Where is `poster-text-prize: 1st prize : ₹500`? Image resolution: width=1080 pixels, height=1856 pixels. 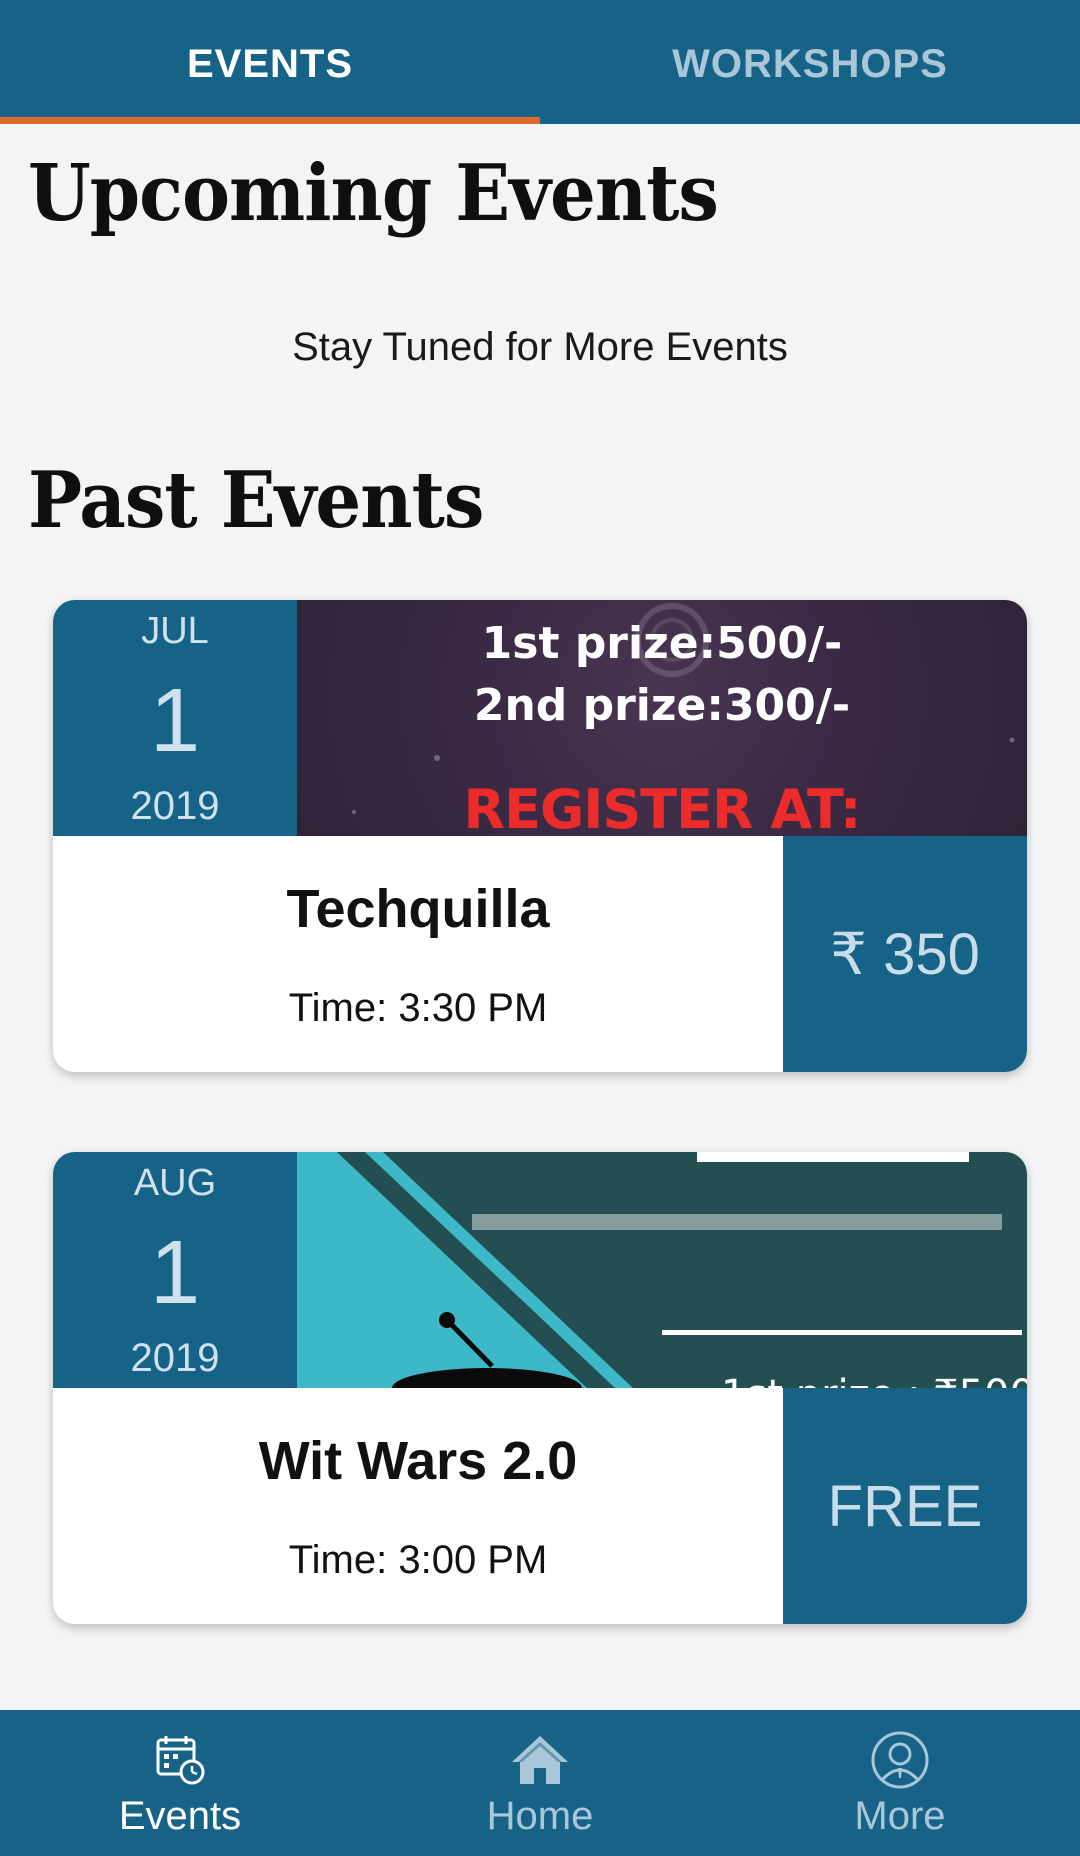
poster-text-prize: 1st prize : ₹500 is located at coordinates (874, 1380).